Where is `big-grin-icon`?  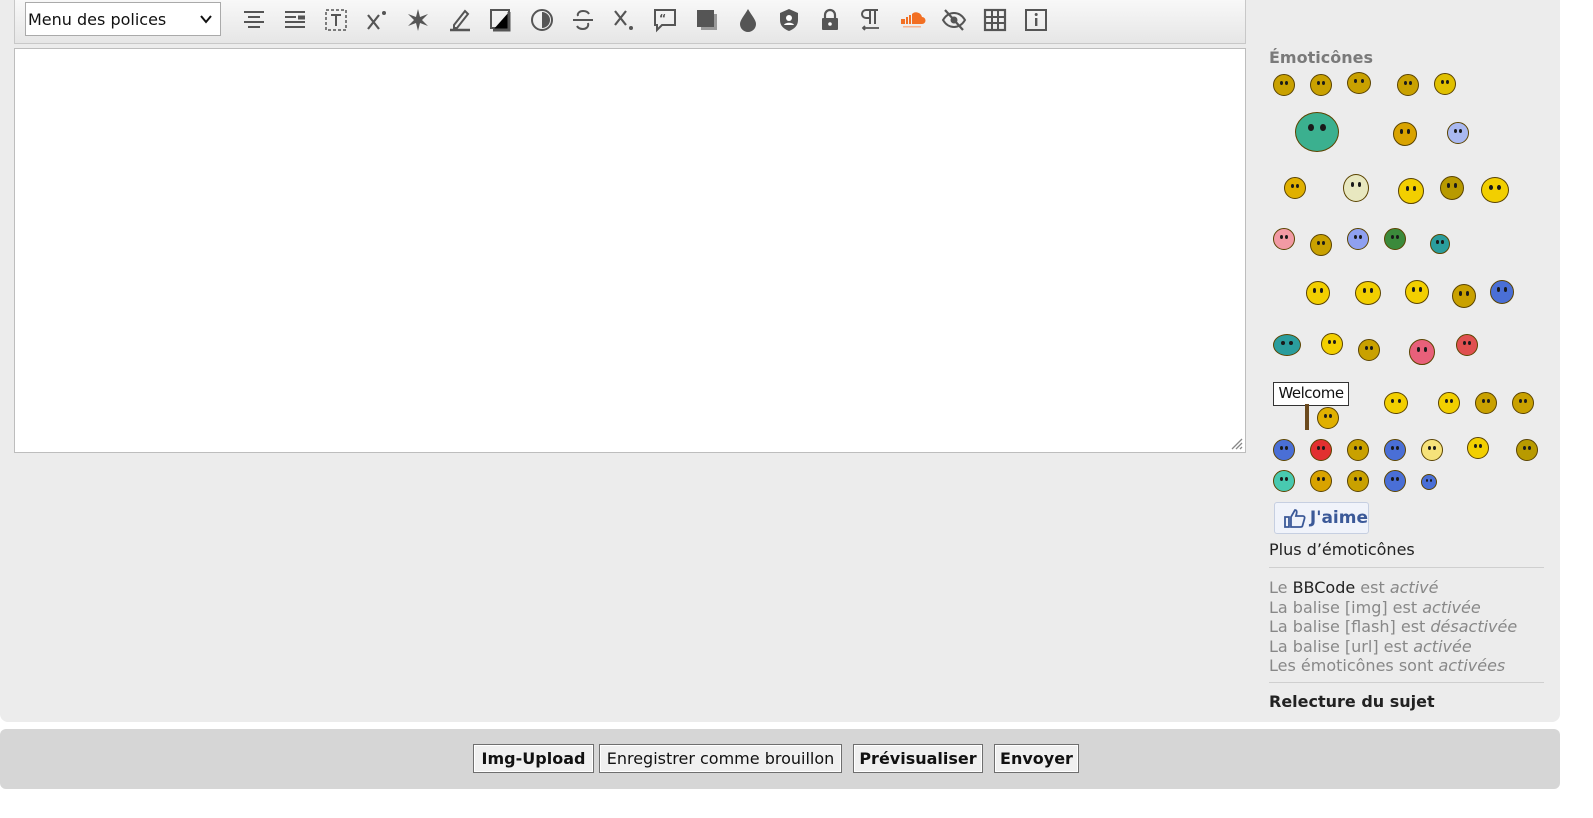
big-grin-icon is located at coordinates (1358, 481).